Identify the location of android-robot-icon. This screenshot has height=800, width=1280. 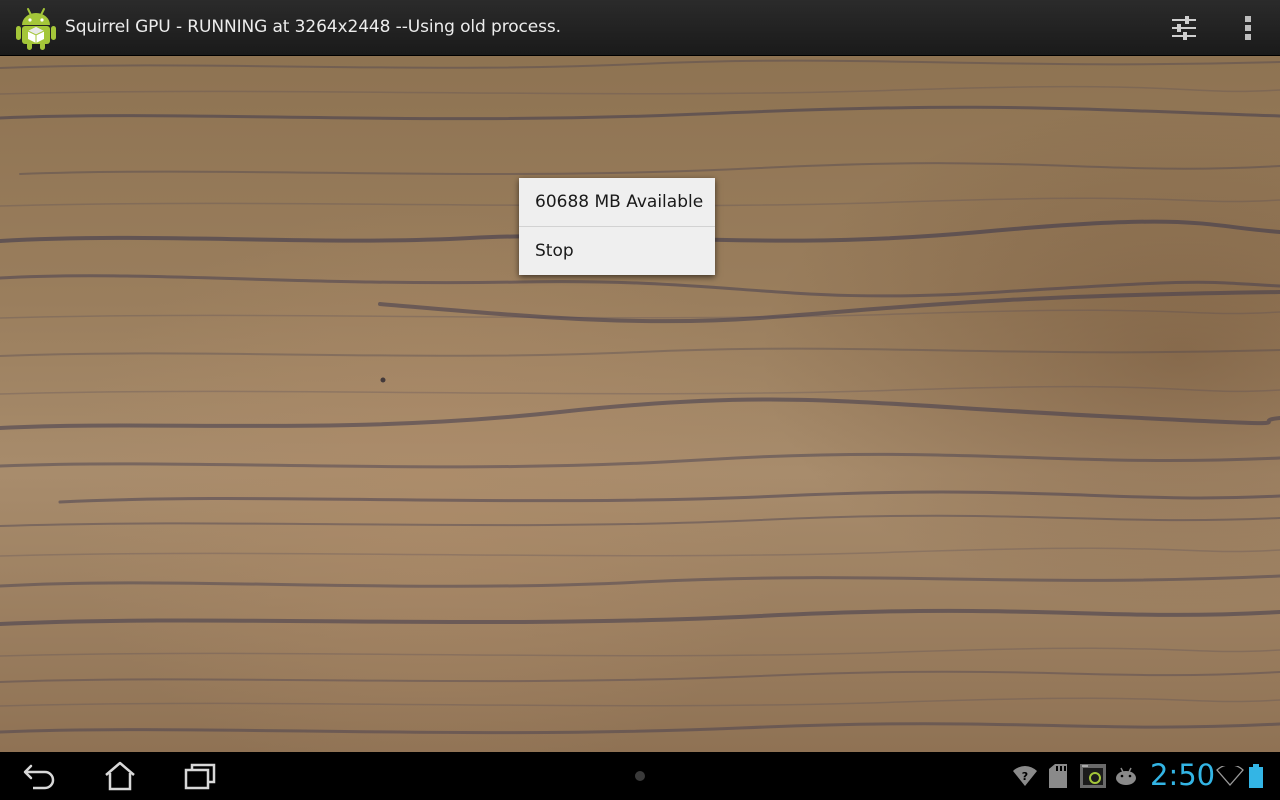
(36, 28).